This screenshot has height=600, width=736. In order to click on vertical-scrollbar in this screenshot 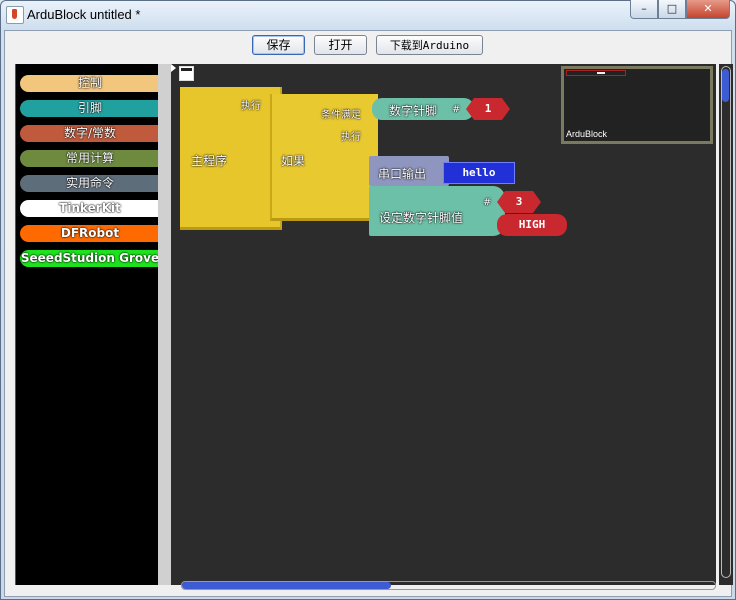, I will do `click(726, 324)`.